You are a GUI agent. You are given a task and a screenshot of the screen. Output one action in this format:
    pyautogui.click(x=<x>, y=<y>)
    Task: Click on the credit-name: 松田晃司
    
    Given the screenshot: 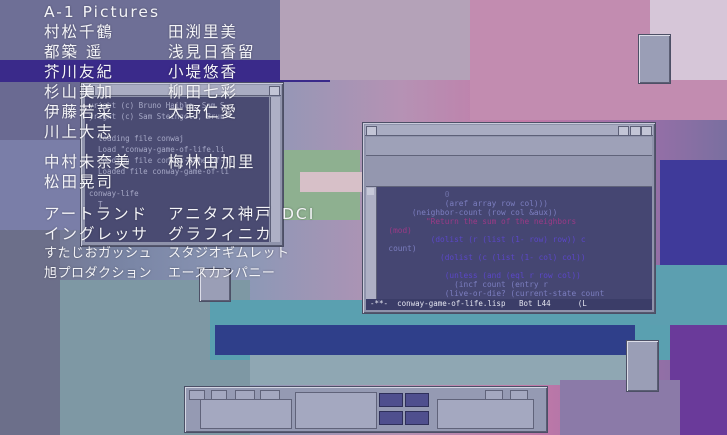 What is the action you would take?
    pyautogui.click(x=79, y=182)
    